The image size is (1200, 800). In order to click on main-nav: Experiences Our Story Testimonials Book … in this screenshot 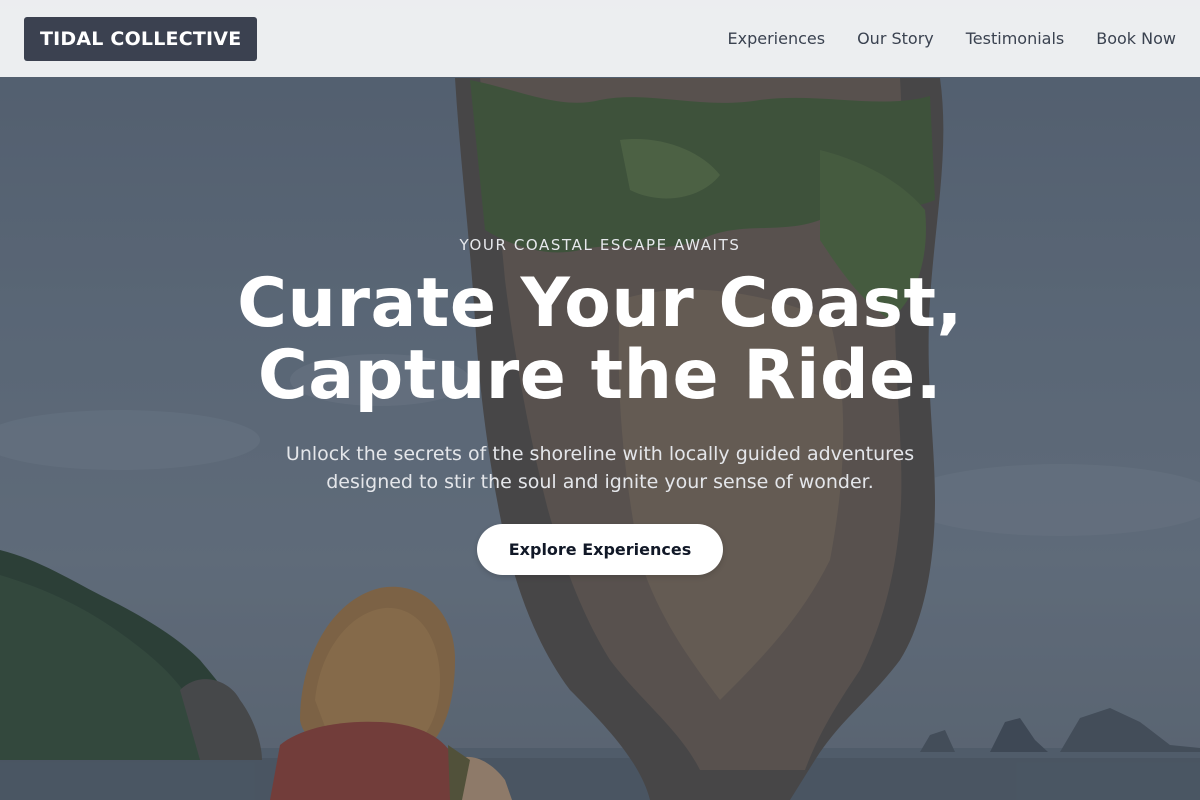, I will do `click(952, 38)`.